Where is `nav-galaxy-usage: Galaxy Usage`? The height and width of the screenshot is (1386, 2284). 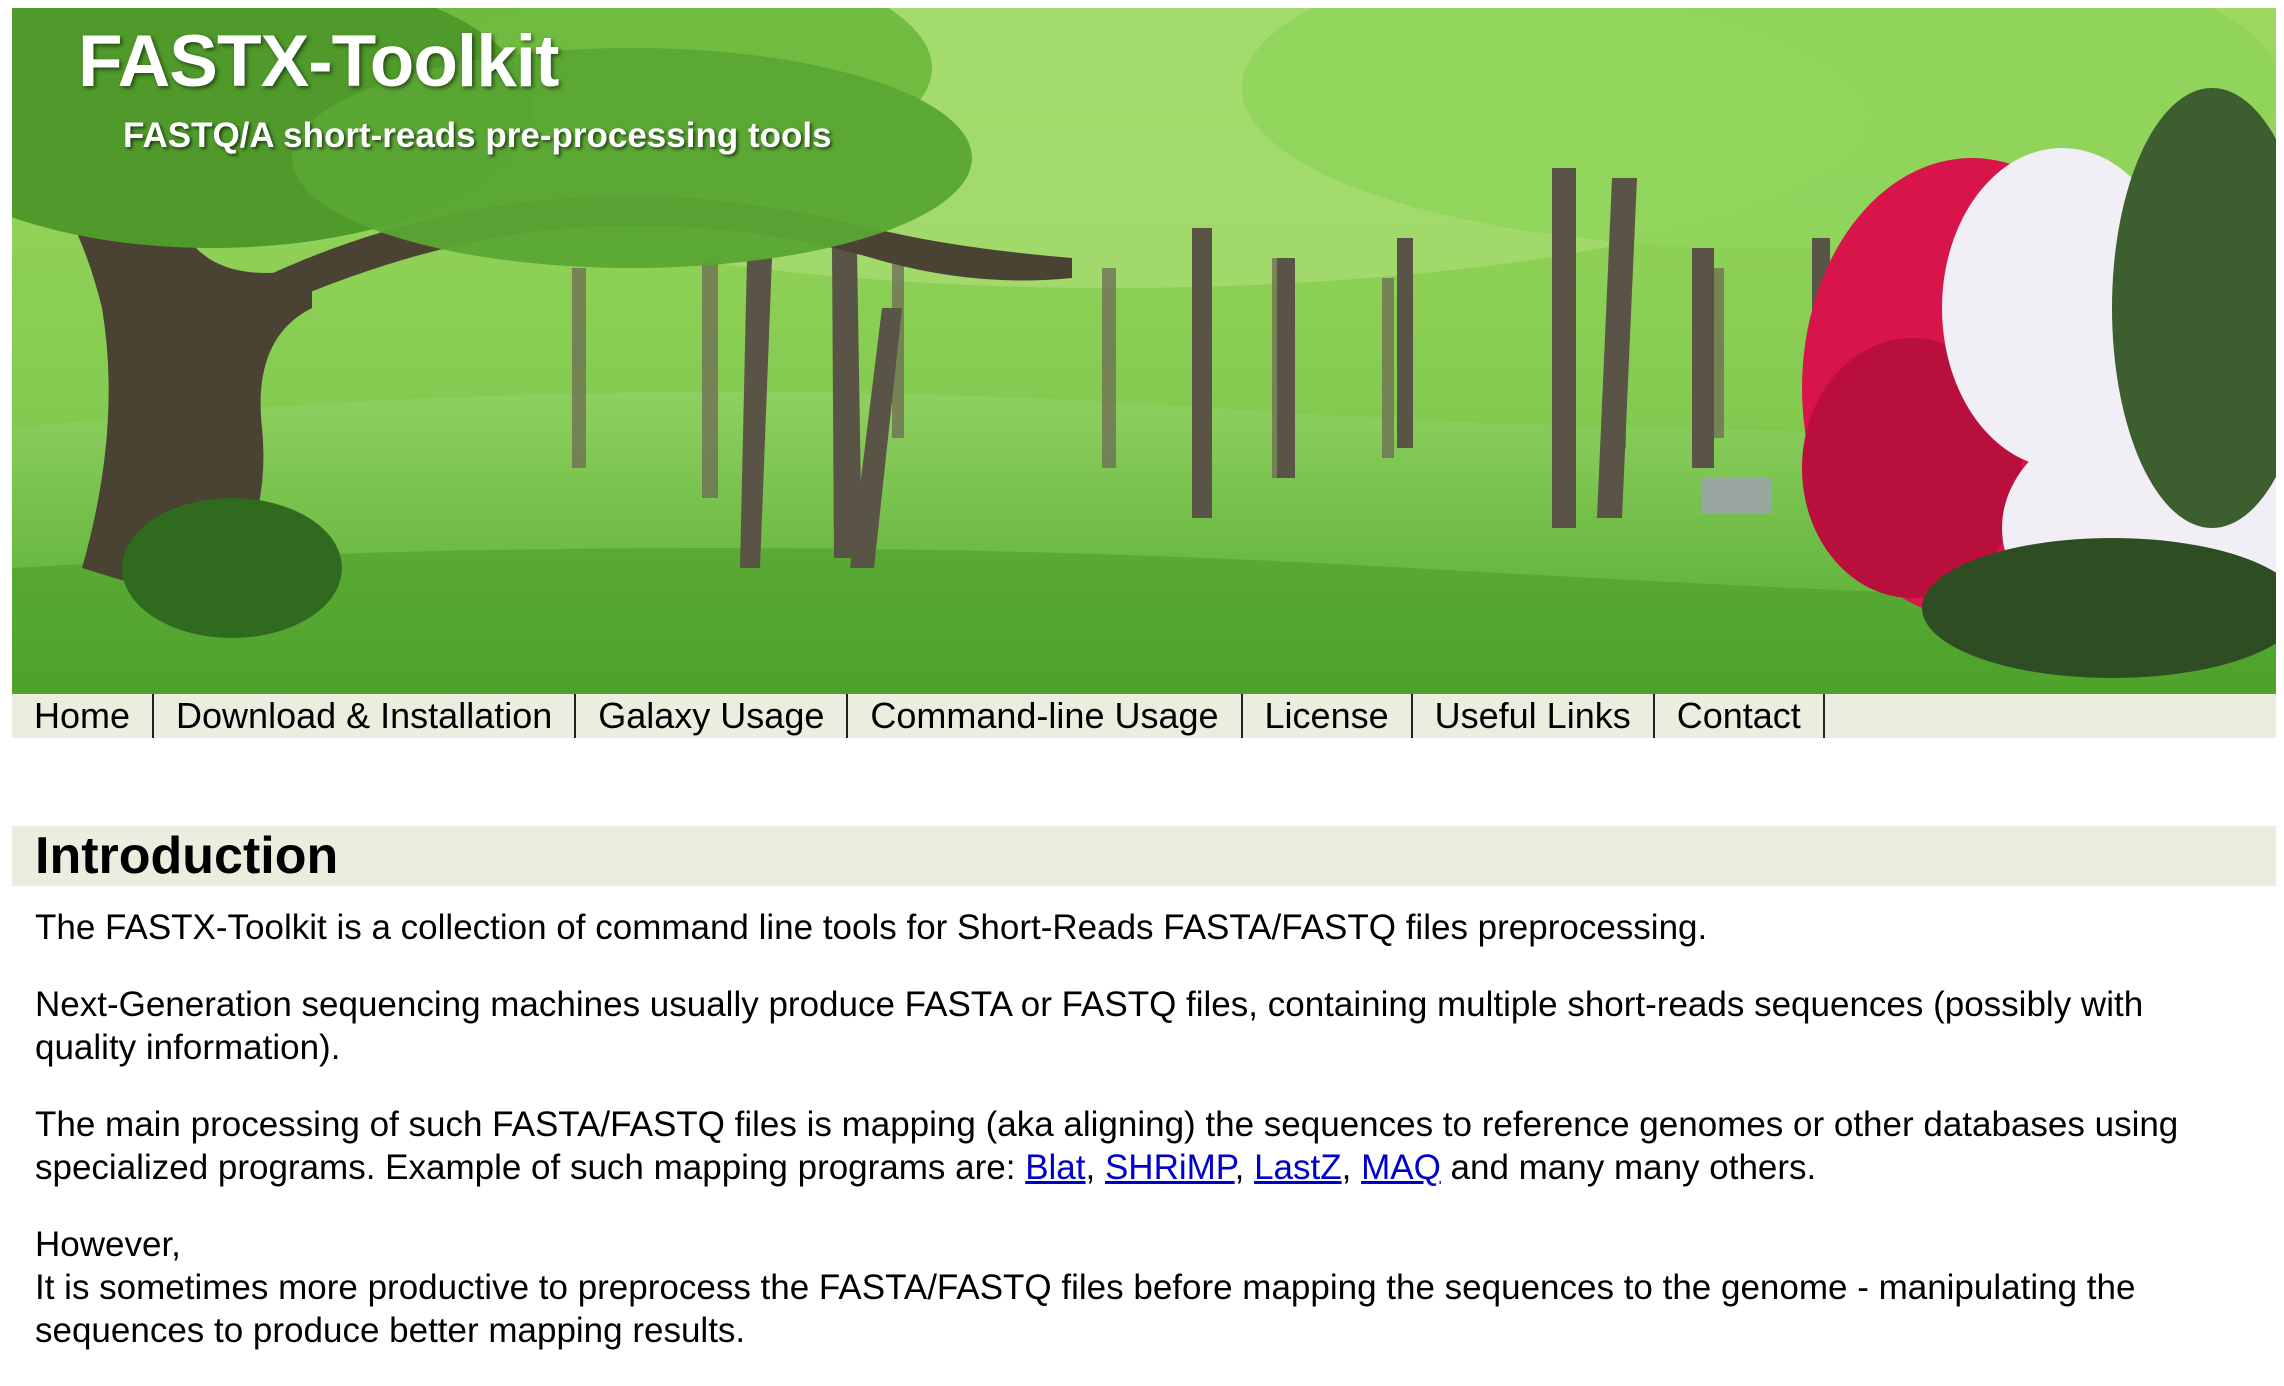
nav-galaxy-usage: Galaxy Usage is located at coordinates (712, 716).